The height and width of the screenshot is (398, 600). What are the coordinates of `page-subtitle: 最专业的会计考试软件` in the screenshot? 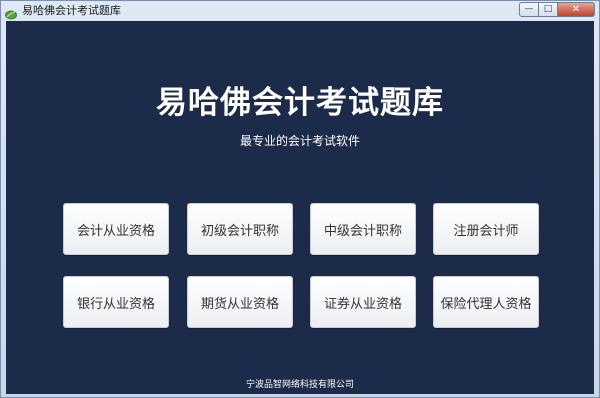 It's located at (299, 141).